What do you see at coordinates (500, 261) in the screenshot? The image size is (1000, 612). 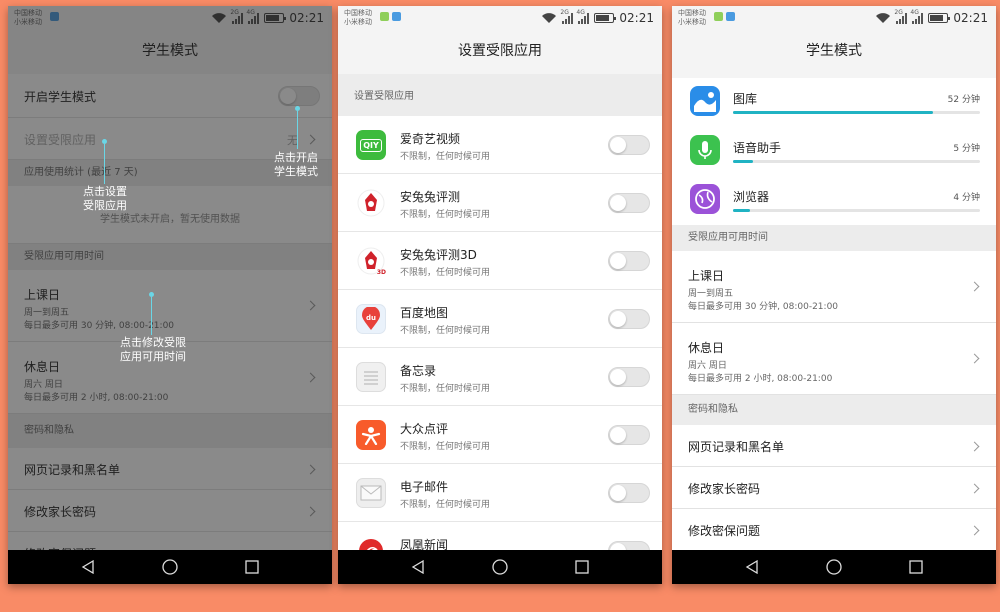 I see `app-row-antutu-3d: 3D 安兔兔评测3D 不限制，任何时候可用` at bounding box center [500, 261].